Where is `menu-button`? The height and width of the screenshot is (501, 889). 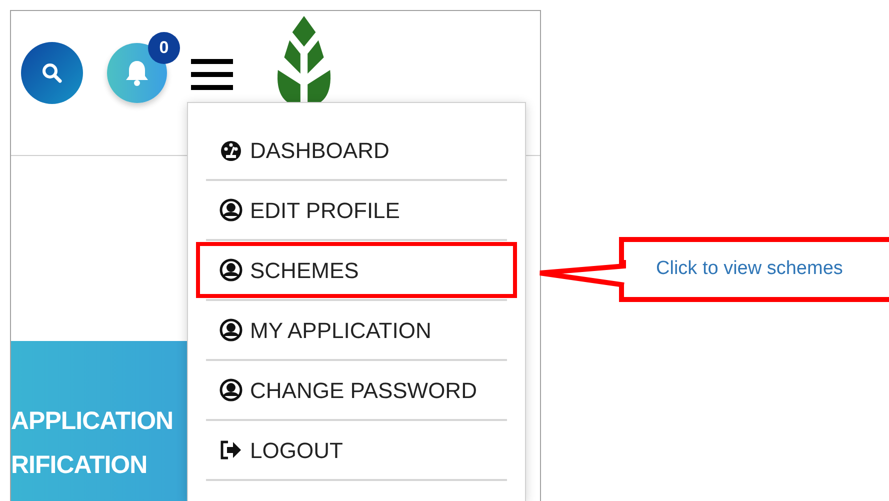
menu-button is located at coordinates (212, 74).